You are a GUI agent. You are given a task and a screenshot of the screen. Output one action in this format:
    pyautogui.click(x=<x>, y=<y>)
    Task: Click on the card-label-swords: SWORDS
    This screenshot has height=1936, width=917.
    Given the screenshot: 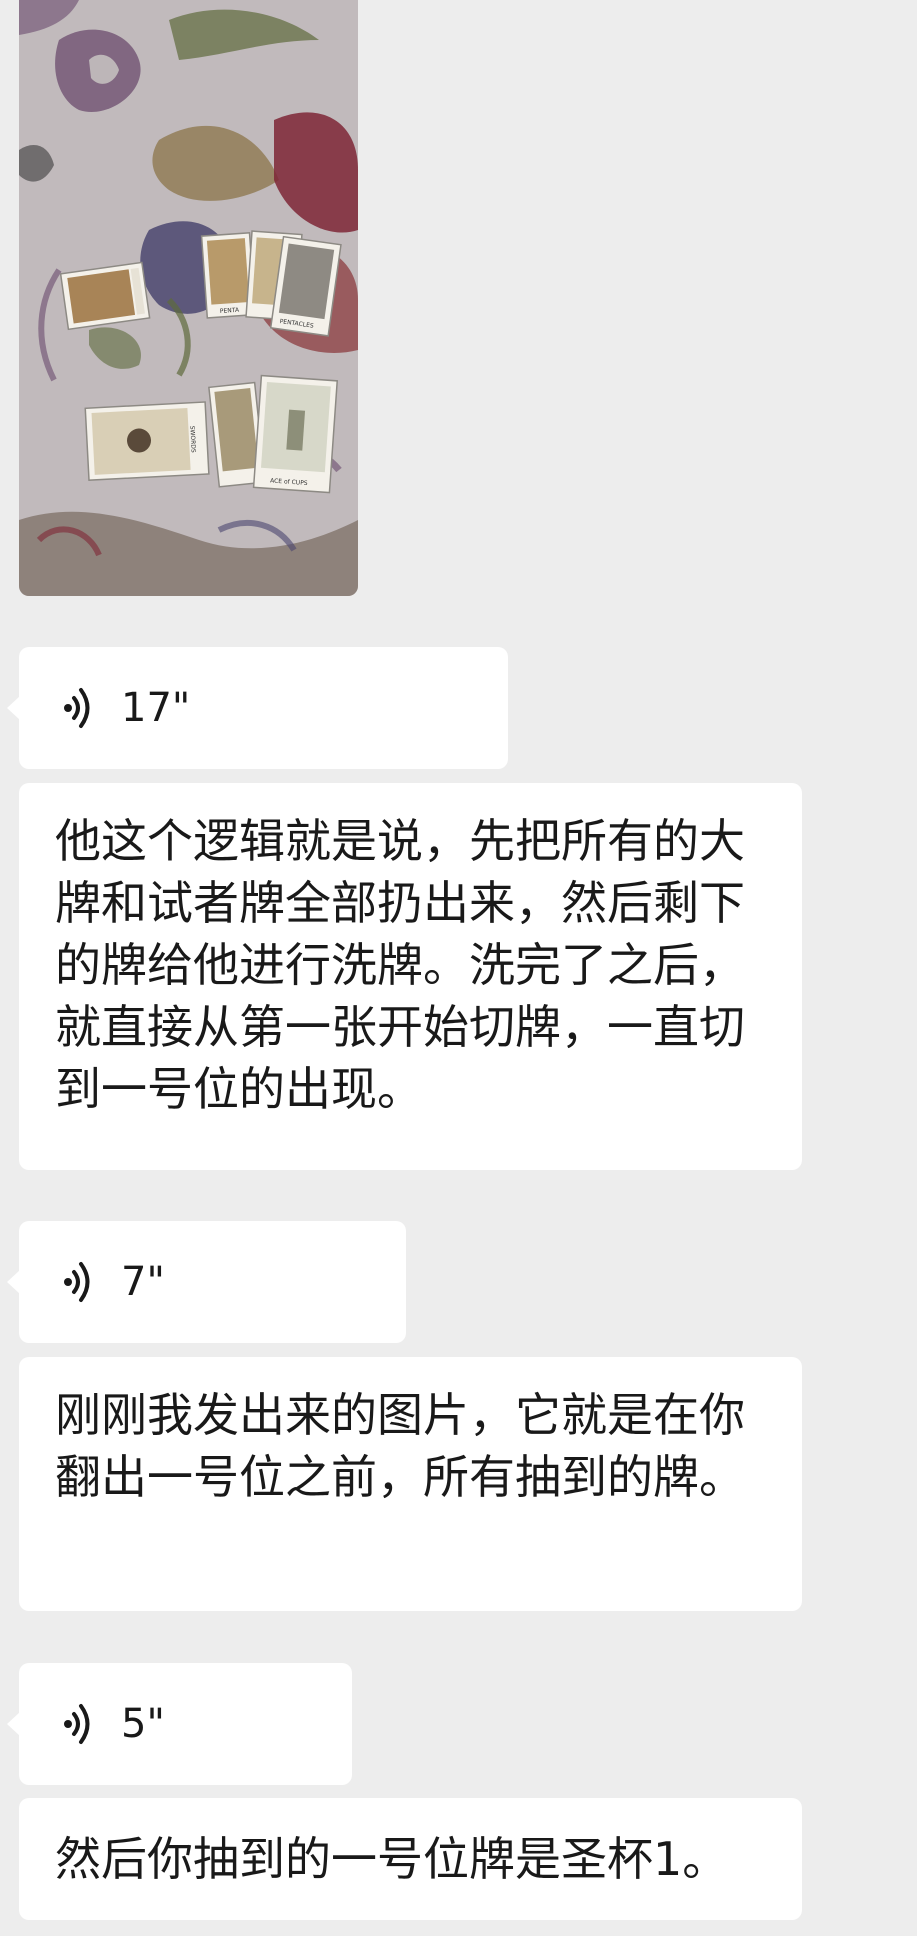 What is the action you would take?
    pyautogui.click(x=192, y=440)
    